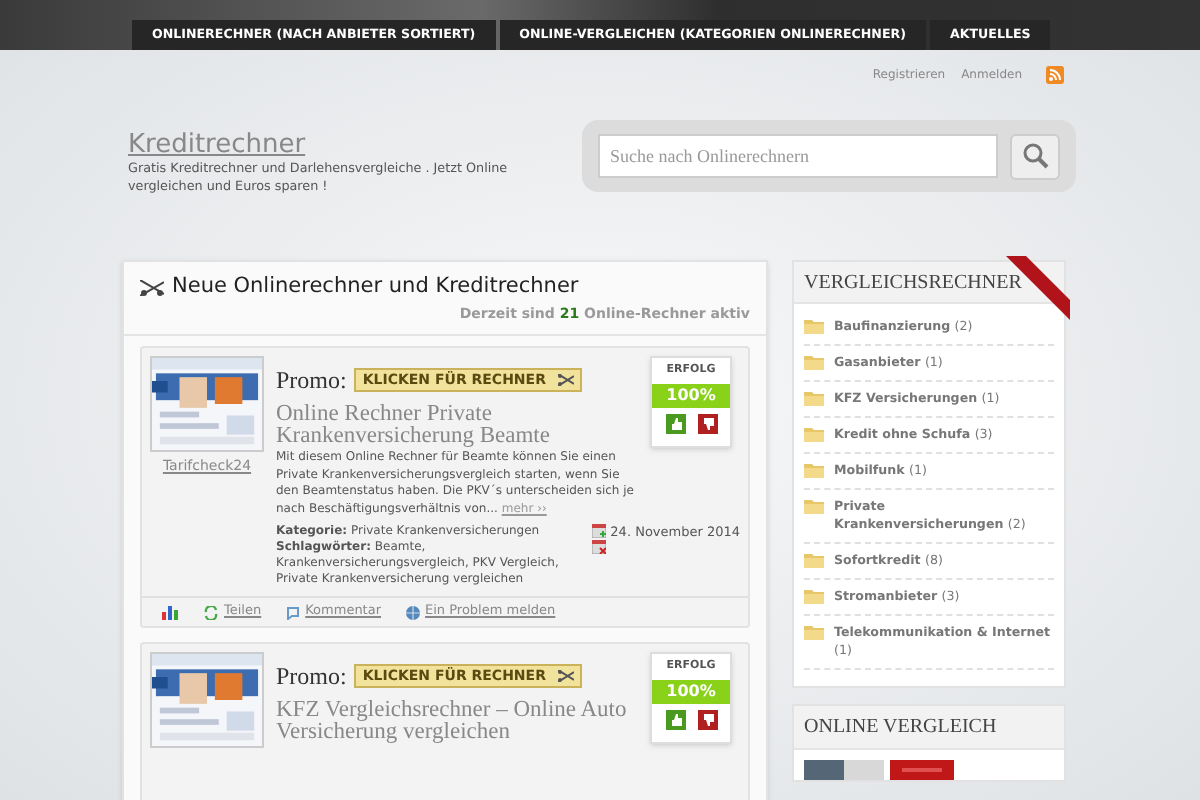  Describe the element at coordinates (457, 426) in the screenshot. I see `post-title: Online Rechner Private Krankenversicherung Beamte` at that location.